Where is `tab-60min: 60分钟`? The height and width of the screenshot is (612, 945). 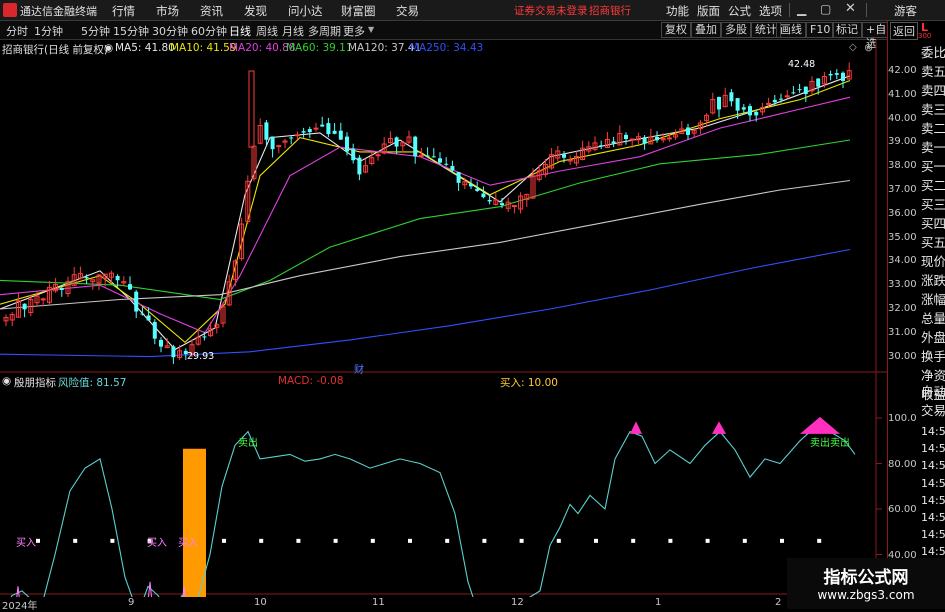
tab-60min: 60分钟 is located at coordinates (209, 31).